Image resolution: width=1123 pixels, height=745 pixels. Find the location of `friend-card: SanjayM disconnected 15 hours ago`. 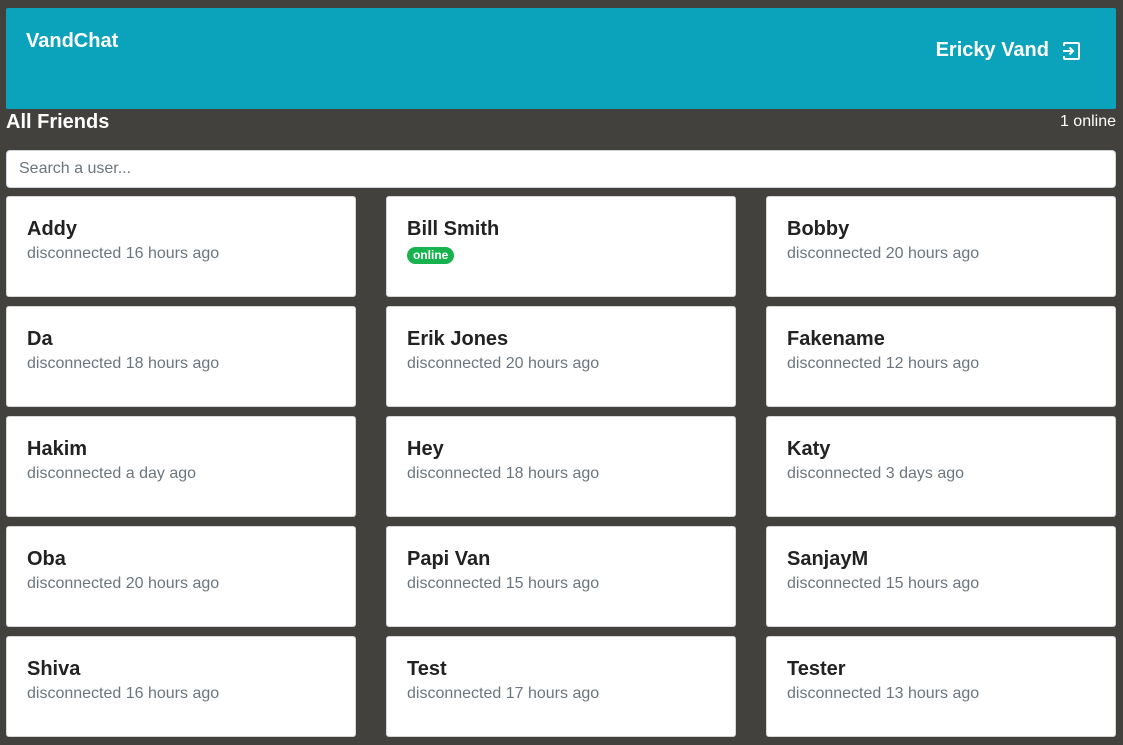

friend-card: SanjayM disconnected 15 hours ago is located at coordinates (941, 576).